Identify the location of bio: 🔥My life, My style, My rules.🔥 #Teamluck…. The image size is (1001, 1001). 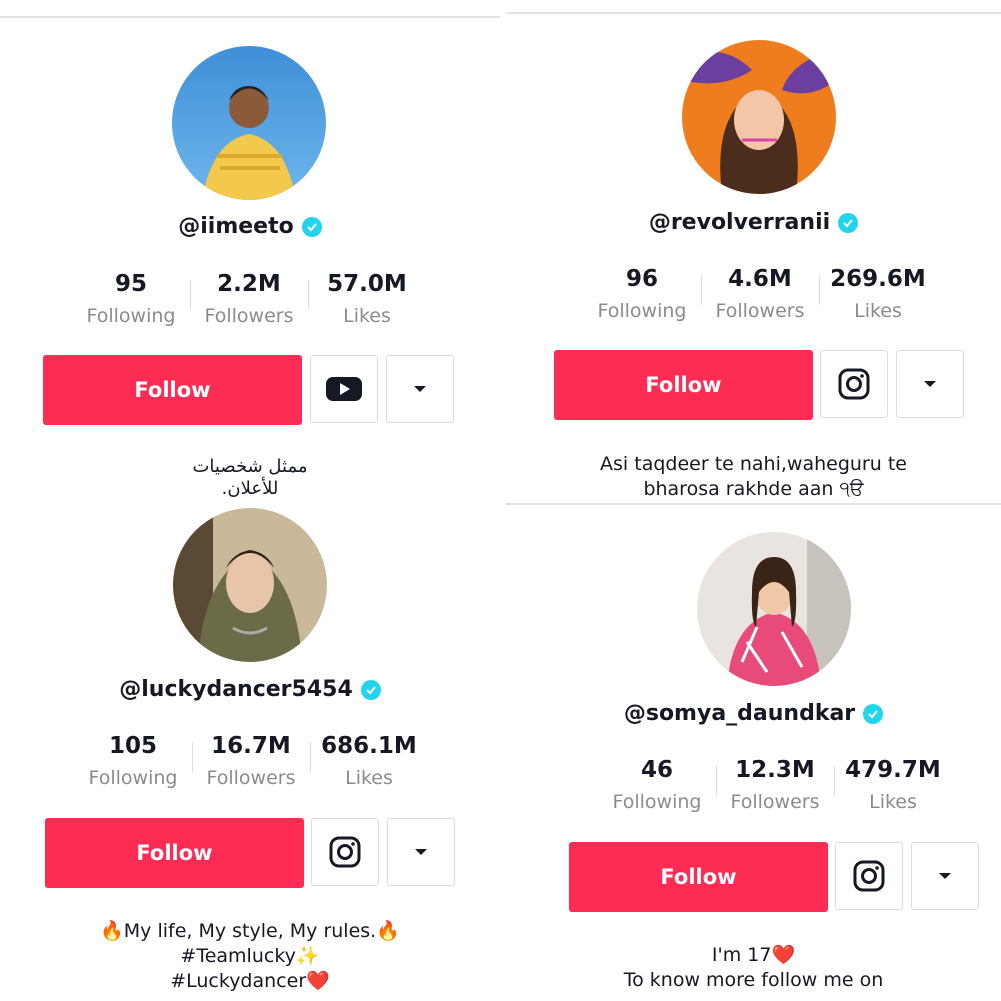
(250, 956).